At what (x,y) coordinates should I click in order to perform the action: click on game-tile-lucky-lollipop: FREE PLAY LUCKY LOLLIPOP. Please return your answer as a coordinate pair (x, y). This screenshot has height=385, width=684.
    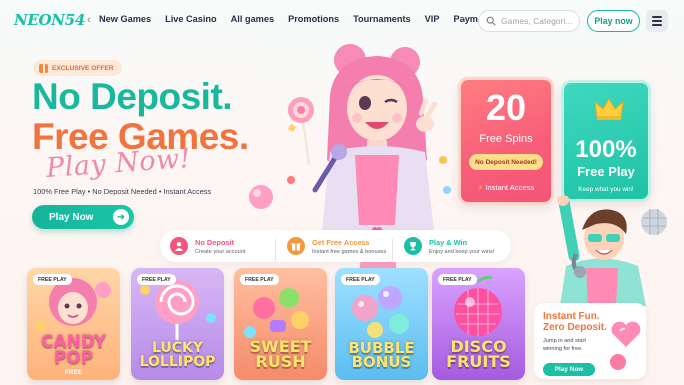
    Looking at the image, I should click on (177, 324).